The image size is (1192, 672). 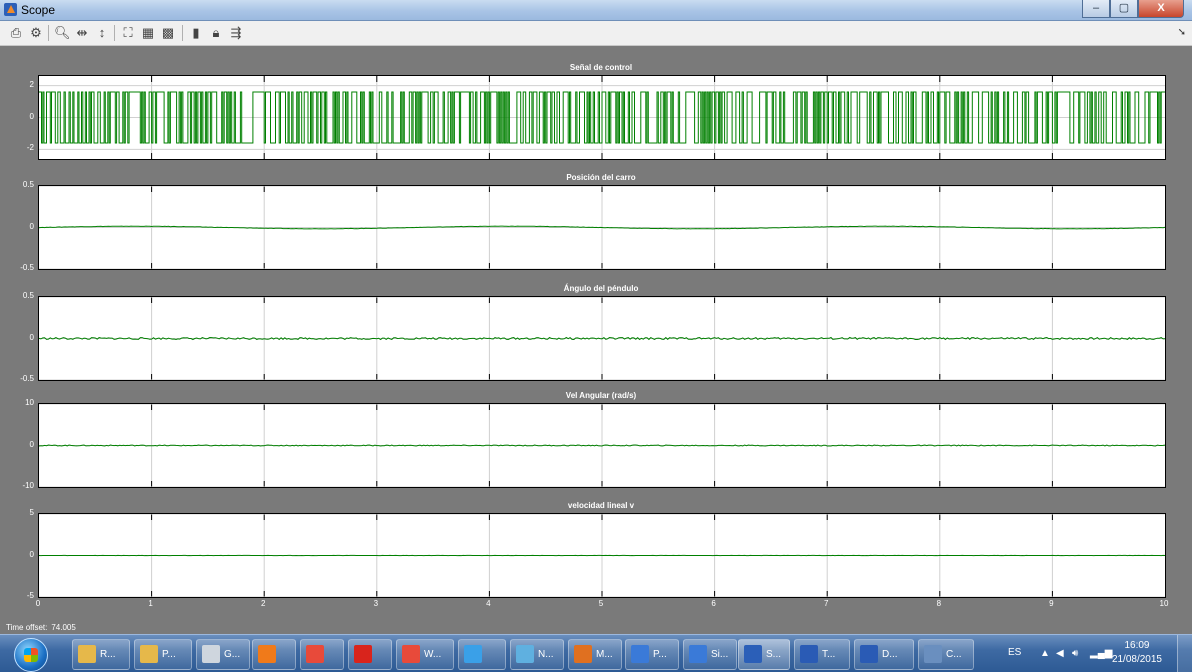 I want to click on title-bar: Scope – ▢ X, so click(x=596, y=10).